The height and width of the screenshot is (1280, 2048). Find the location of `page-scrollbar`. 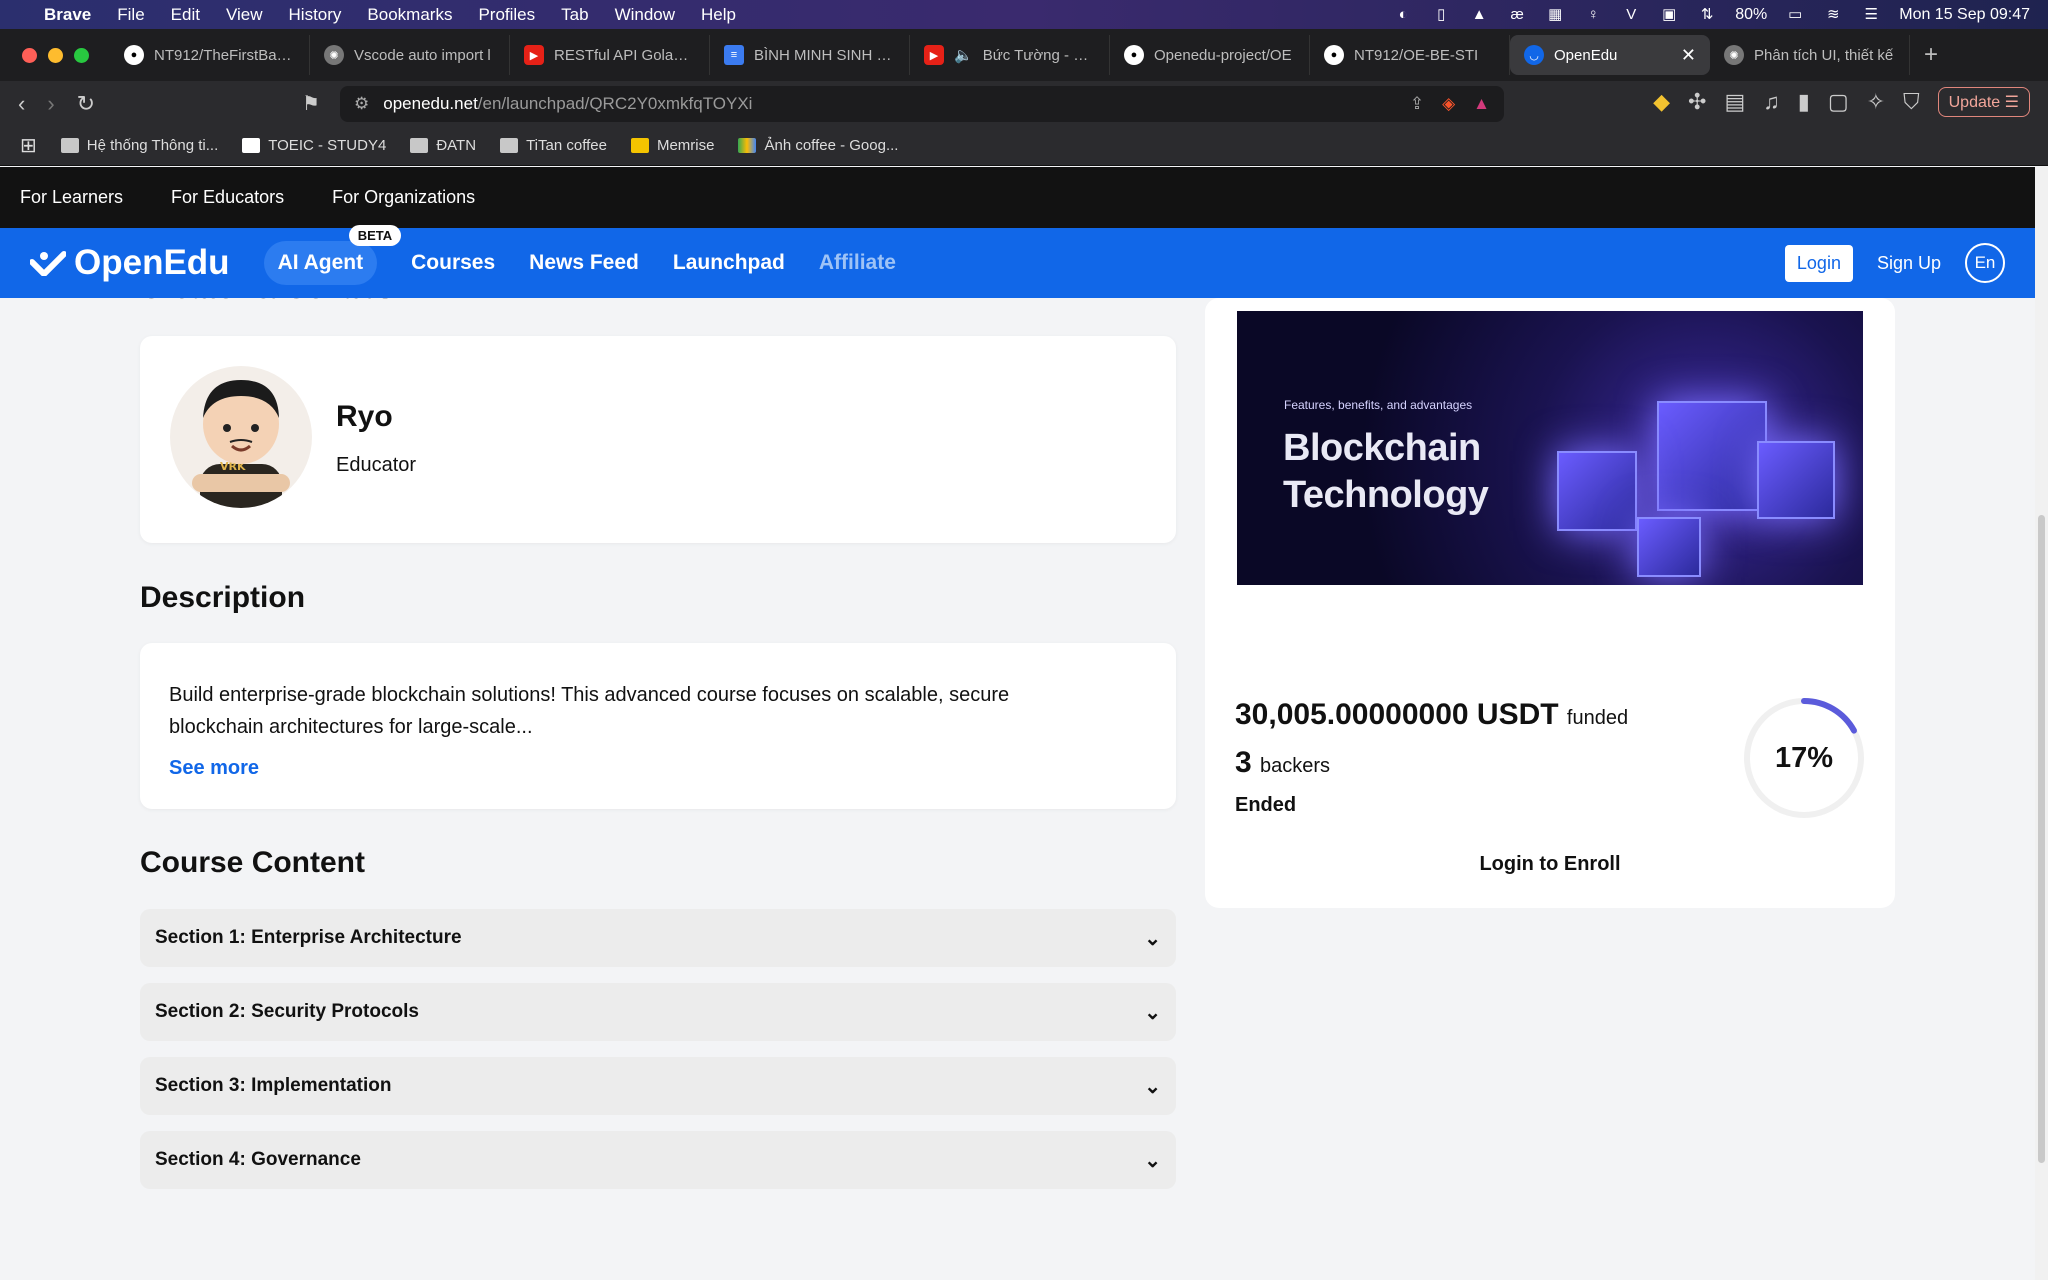

page-scrollbar is located at coordinates (2041, 723).